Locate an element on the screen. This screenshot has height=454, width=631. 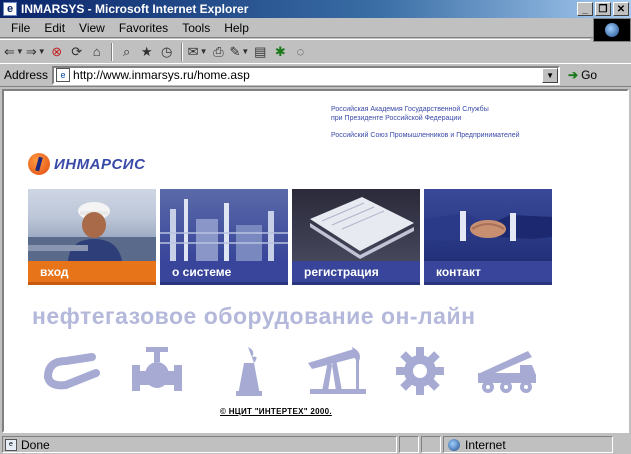
page-icon: e is located at coordinates (63, 75).